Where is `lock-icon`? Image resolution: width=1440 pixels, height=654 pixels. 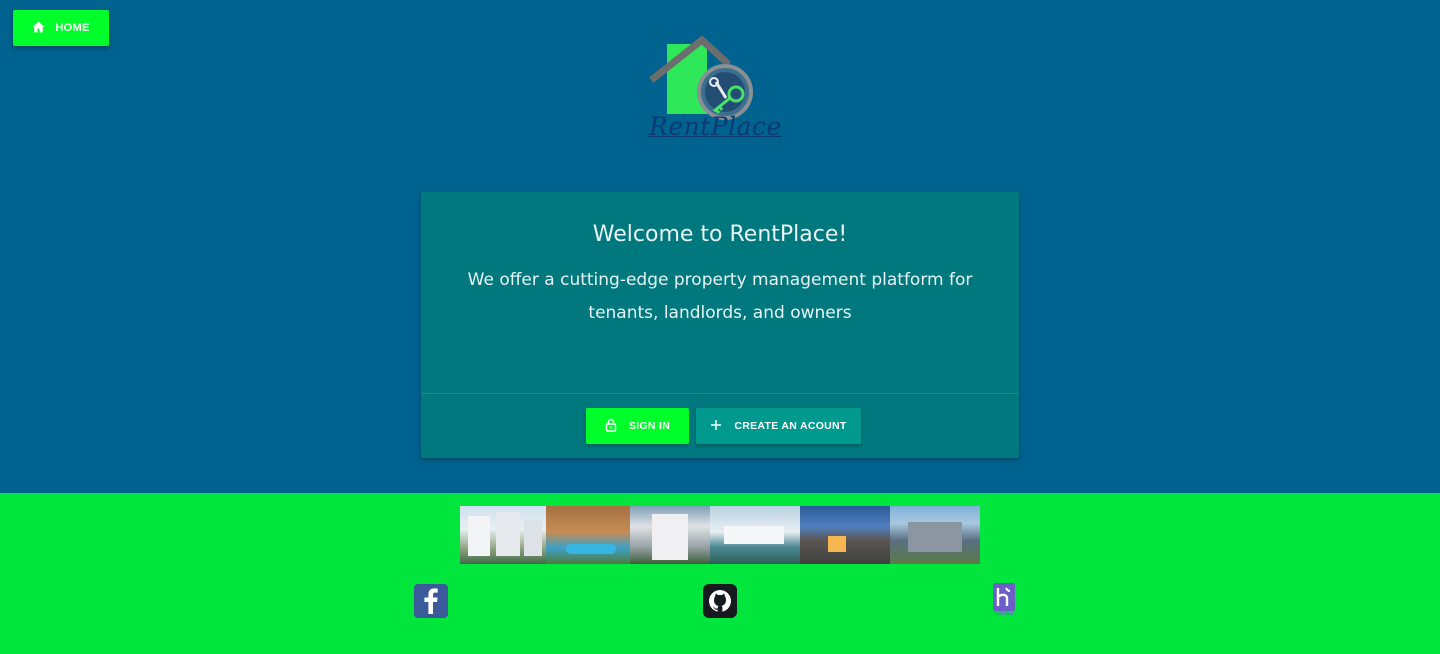
lock-icon is located at coordinates (611, 426).